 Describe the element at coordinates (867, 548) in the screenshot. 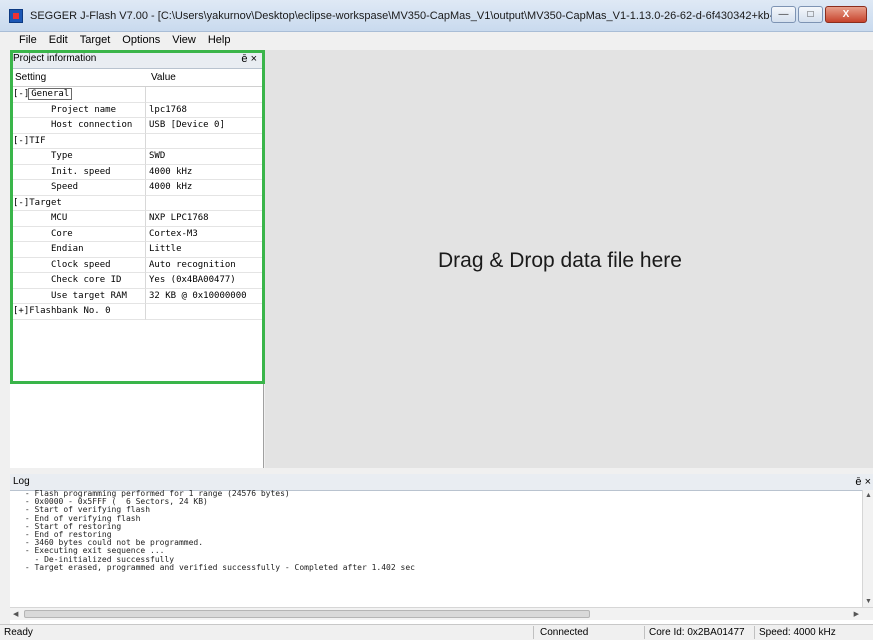

I see `log-vertical-scrollbar: ▲ ▼` at that location.